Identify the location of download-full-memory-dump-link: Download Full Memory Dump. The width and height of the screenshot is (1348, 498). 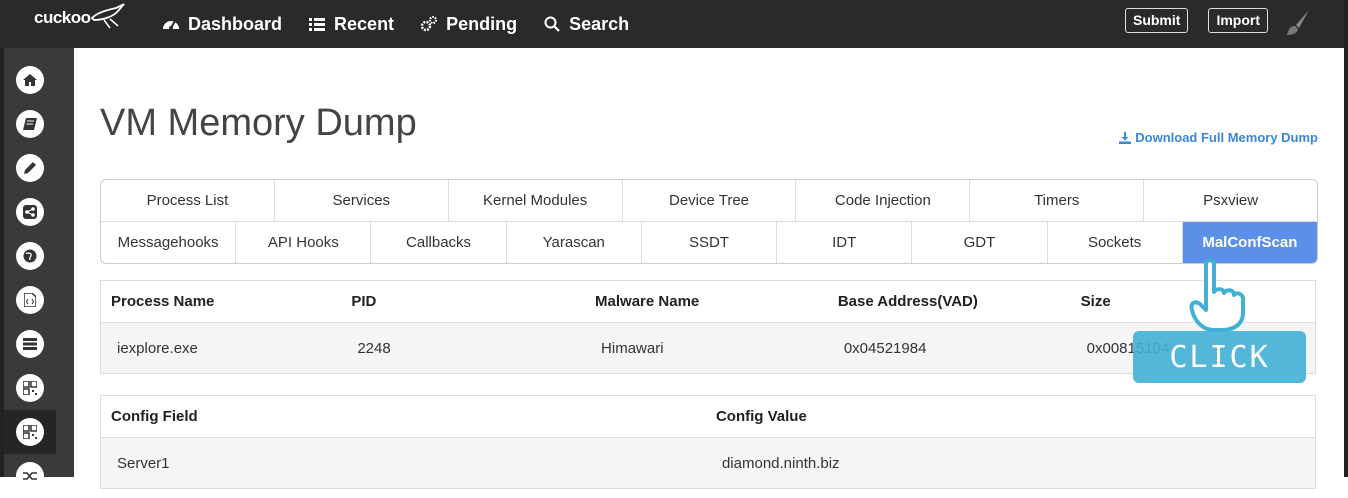
(1218, 137).